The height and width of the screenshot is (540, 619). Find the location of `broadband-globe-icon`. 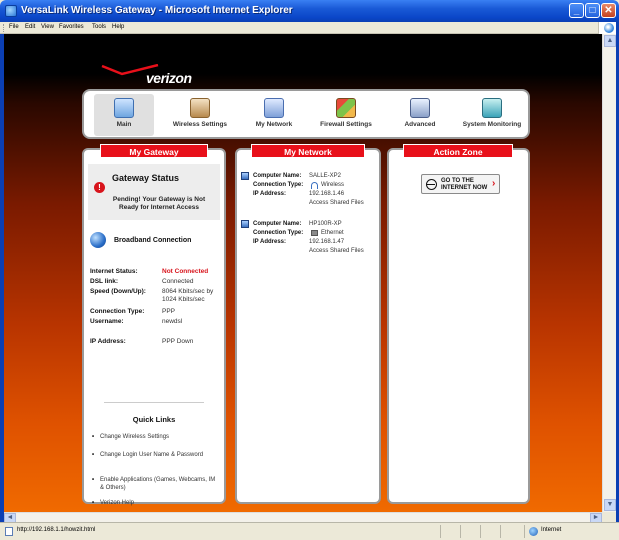

broadband-globe-icon is located at coordinates (98, 240).